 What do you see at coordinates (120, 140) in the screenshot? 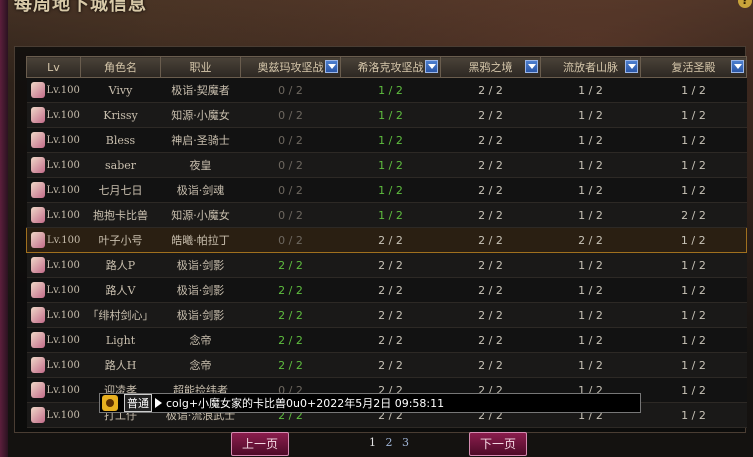
I see `character-name: Bless` at bounding box center [120, 140].